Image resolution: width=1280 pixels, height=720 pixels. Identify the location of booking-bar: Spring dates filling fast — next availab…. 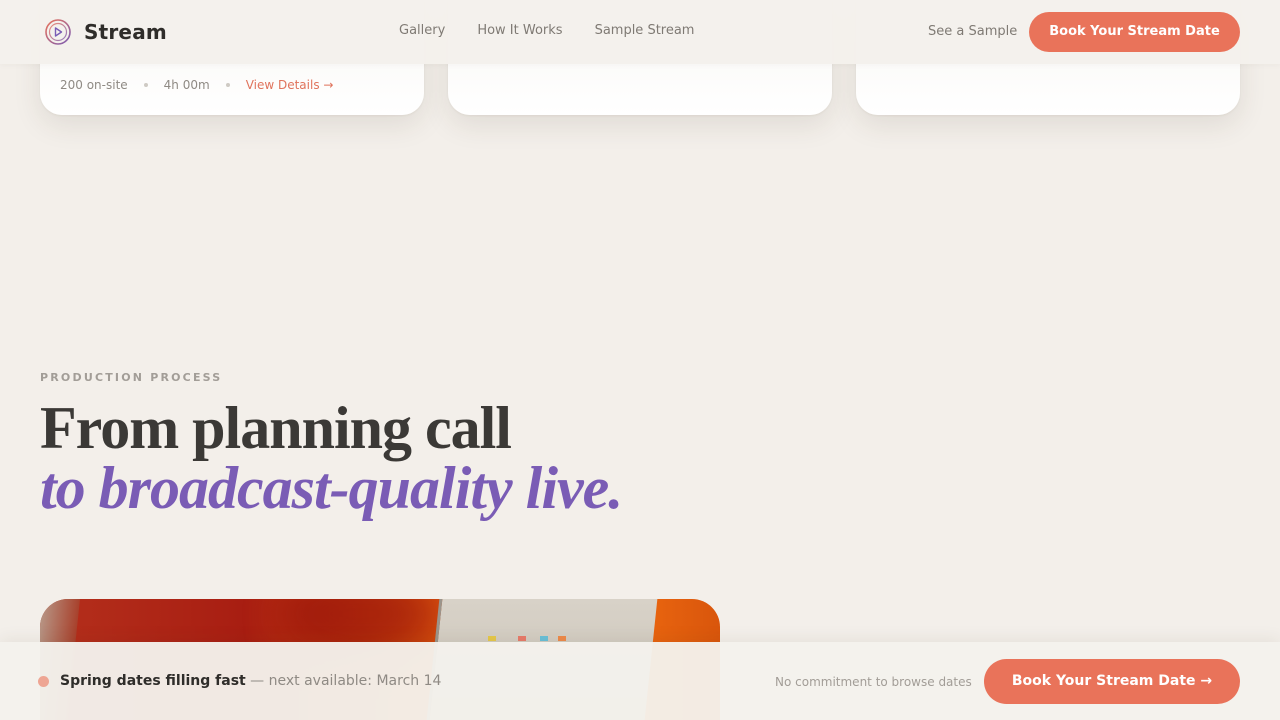
(640, 681).